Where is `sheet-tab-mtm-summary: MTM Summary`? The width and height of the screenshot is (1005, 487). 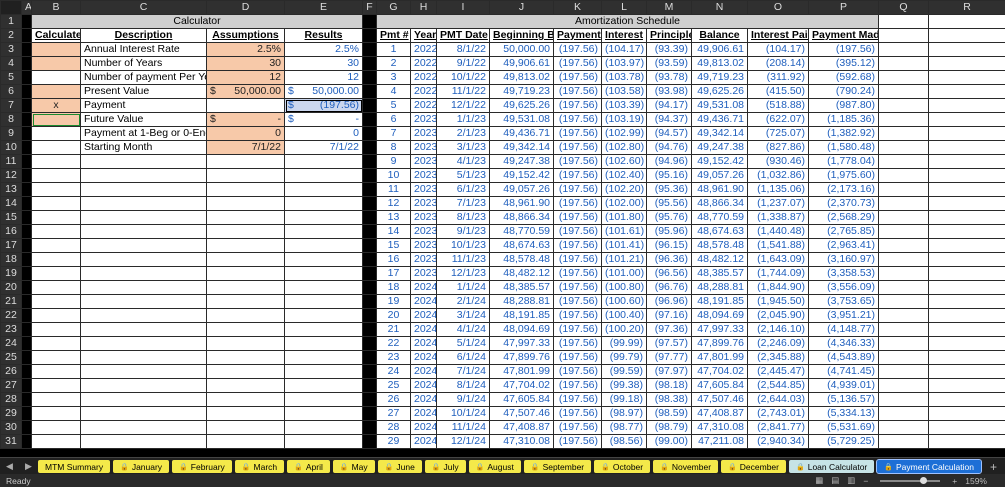 sheet-tab-mtm-summary: MTM Summary is located at coordinates (74, 466).